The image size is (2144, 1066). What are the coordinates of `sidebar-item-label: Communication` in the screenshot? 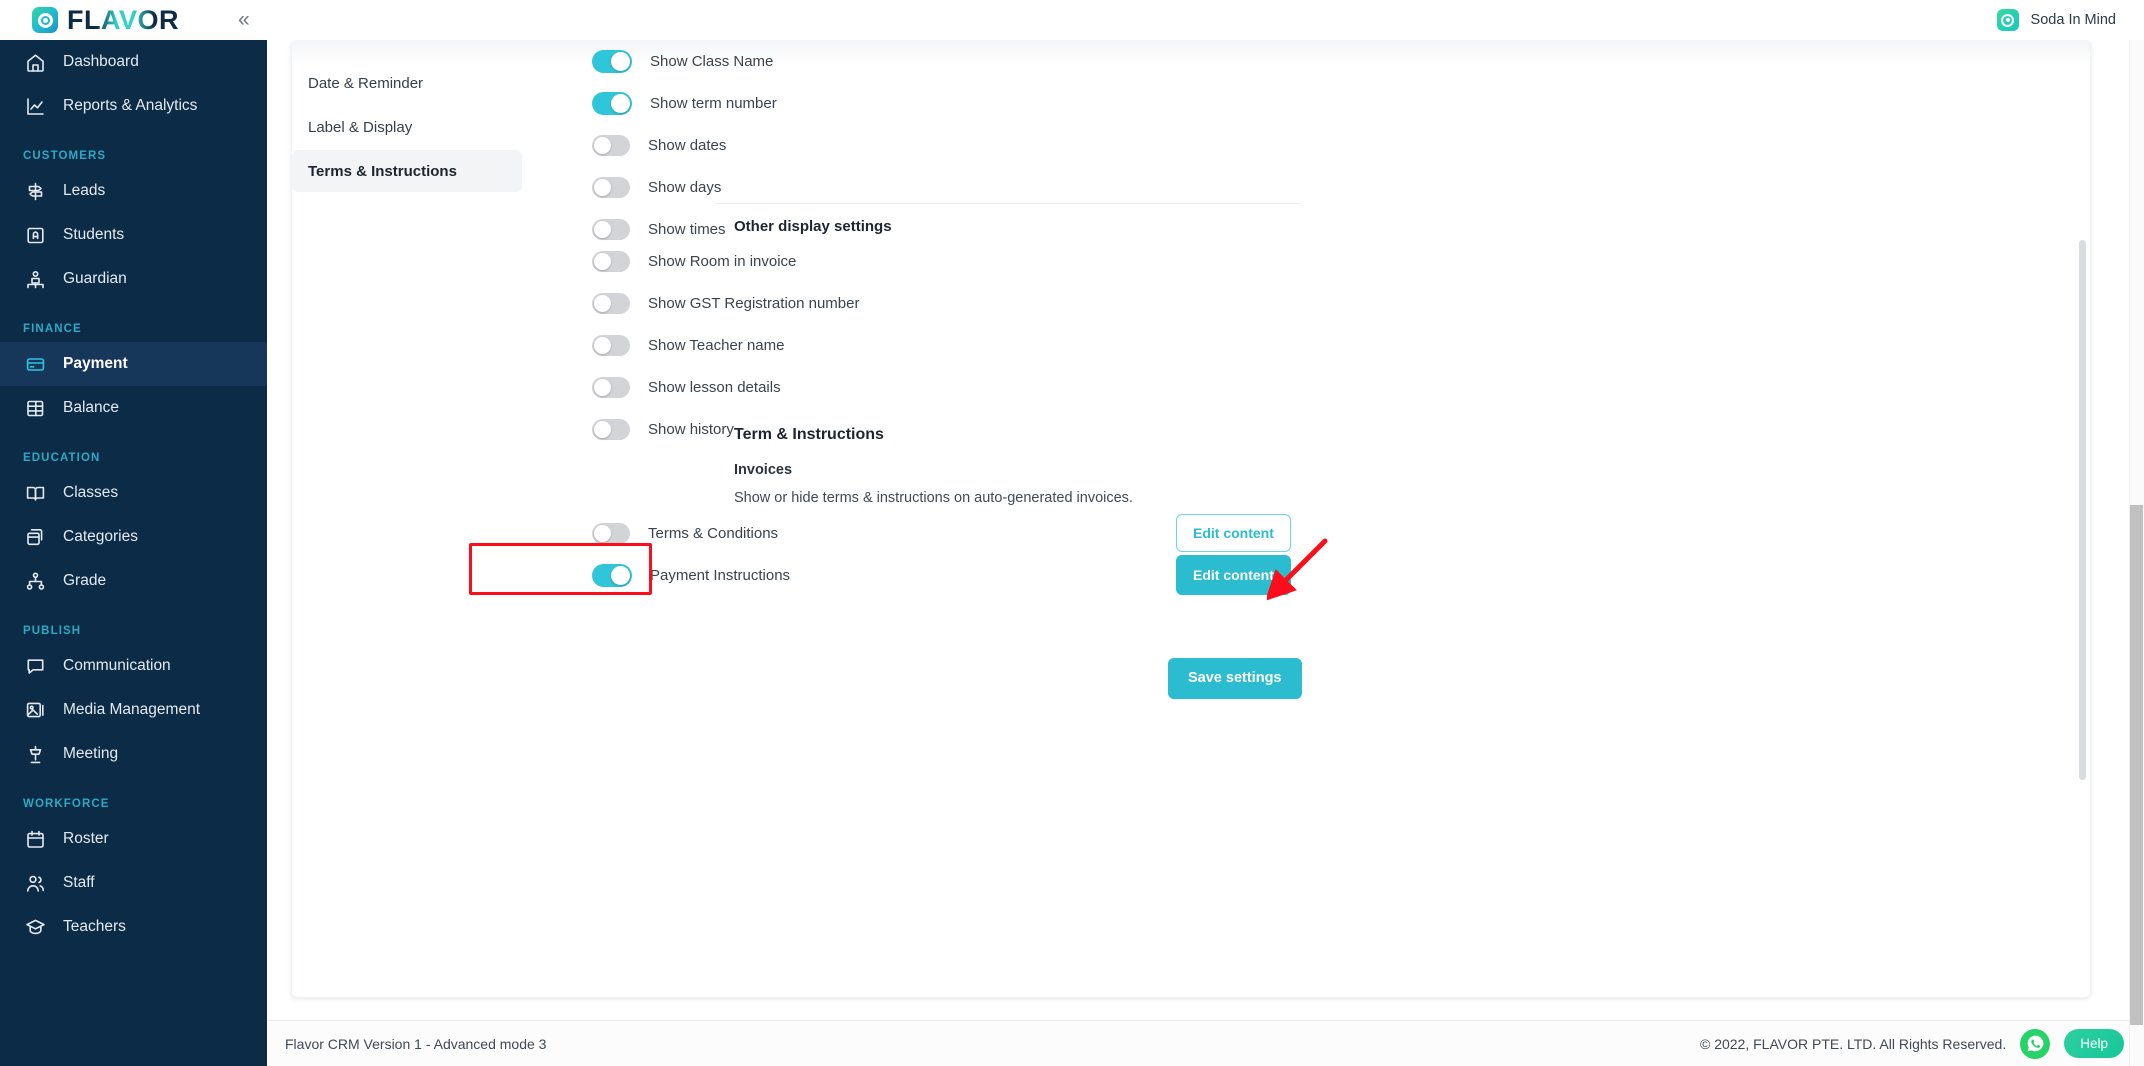 It's located at (117, 665).